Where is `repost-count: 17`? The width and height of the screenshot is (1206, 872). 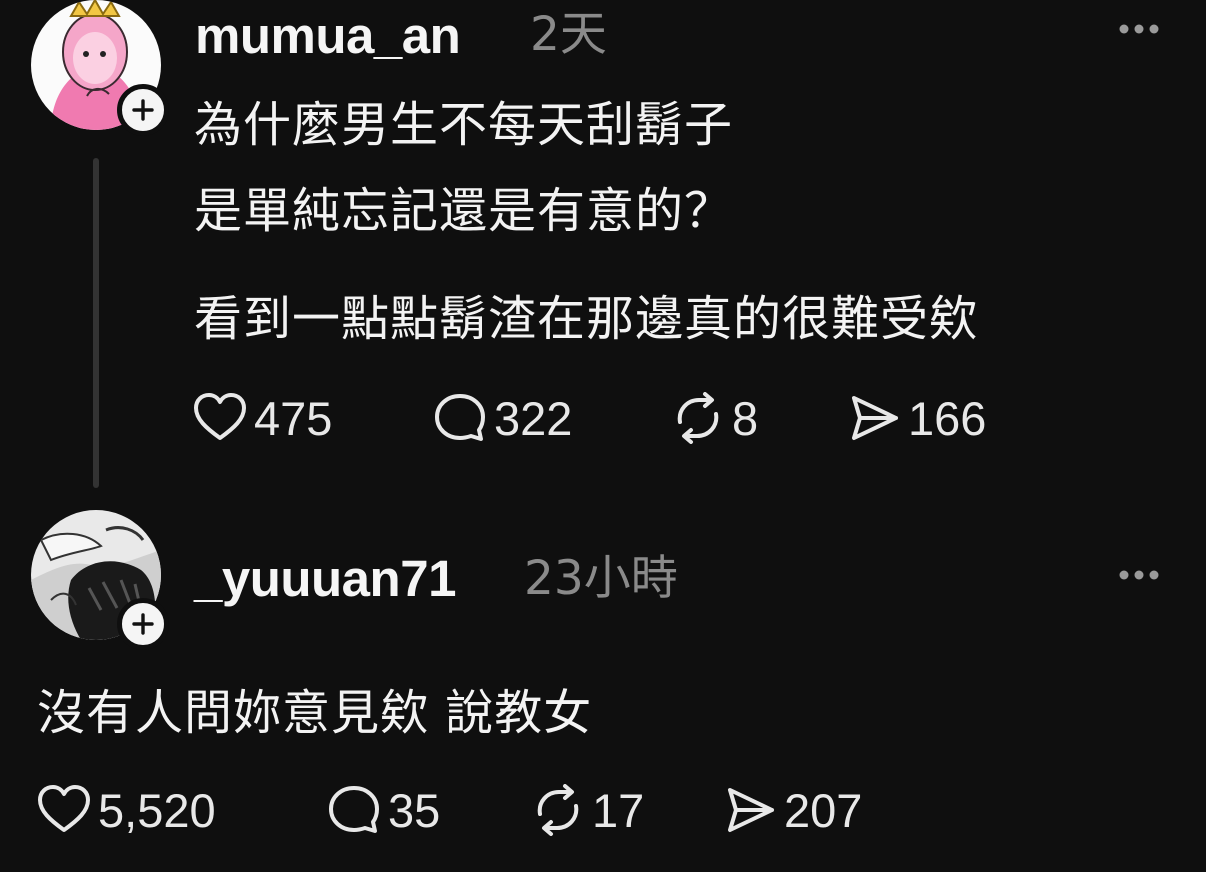 repost-count: 17 is located at coordinates (618, 810).